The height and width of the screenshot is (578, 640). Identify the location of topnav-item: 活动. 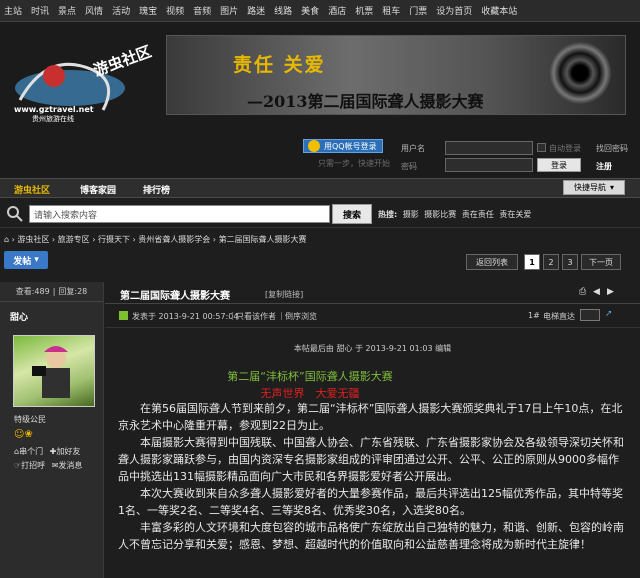
(121, 10).